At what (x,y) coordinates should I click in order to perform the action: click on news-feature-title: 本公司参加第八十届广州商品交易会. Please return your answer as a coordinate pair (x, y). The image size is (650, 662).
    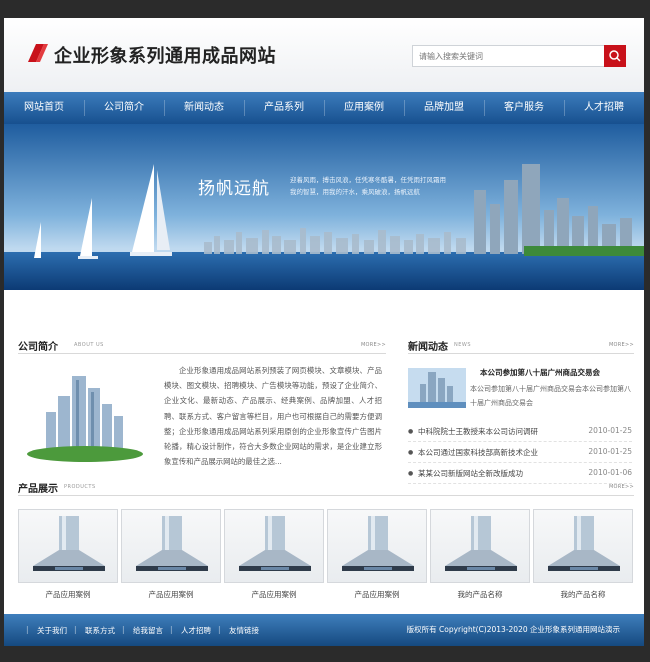
    Looking at the image, I should click on (540, 372).